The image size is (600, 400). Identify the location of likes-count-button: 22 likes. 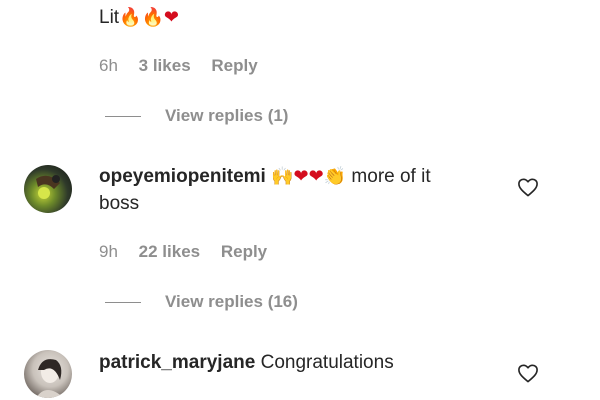
(169, 252).